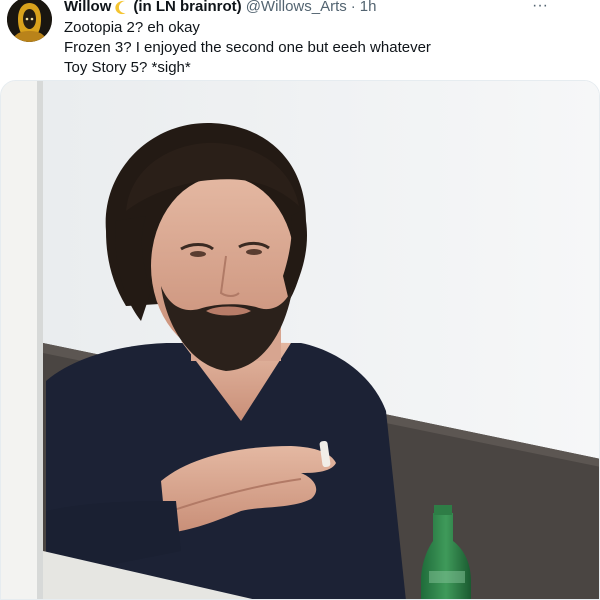 Image resolution: width=600 pixels, height=600 pixels. Describe the element at coordinates (368, 8) in the screenshot. I see `timestamp: 1h` at that location.